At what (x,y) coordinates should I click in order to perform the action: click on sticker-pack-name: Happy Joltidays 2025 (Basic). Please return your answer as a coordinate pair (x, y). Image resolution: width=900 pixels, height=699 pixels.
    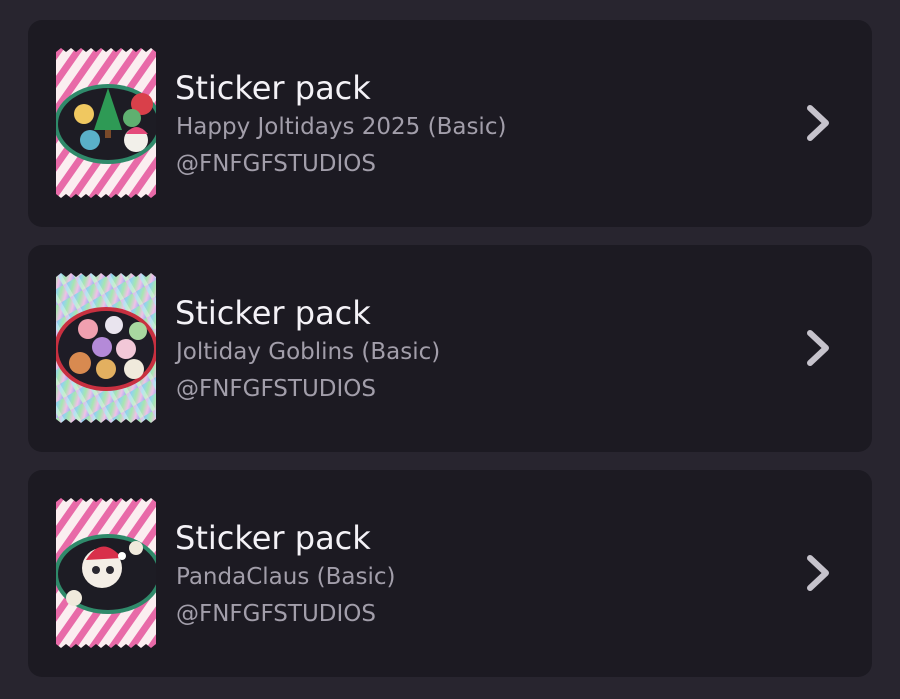
    Looking at the image, I should click on (341, 127).